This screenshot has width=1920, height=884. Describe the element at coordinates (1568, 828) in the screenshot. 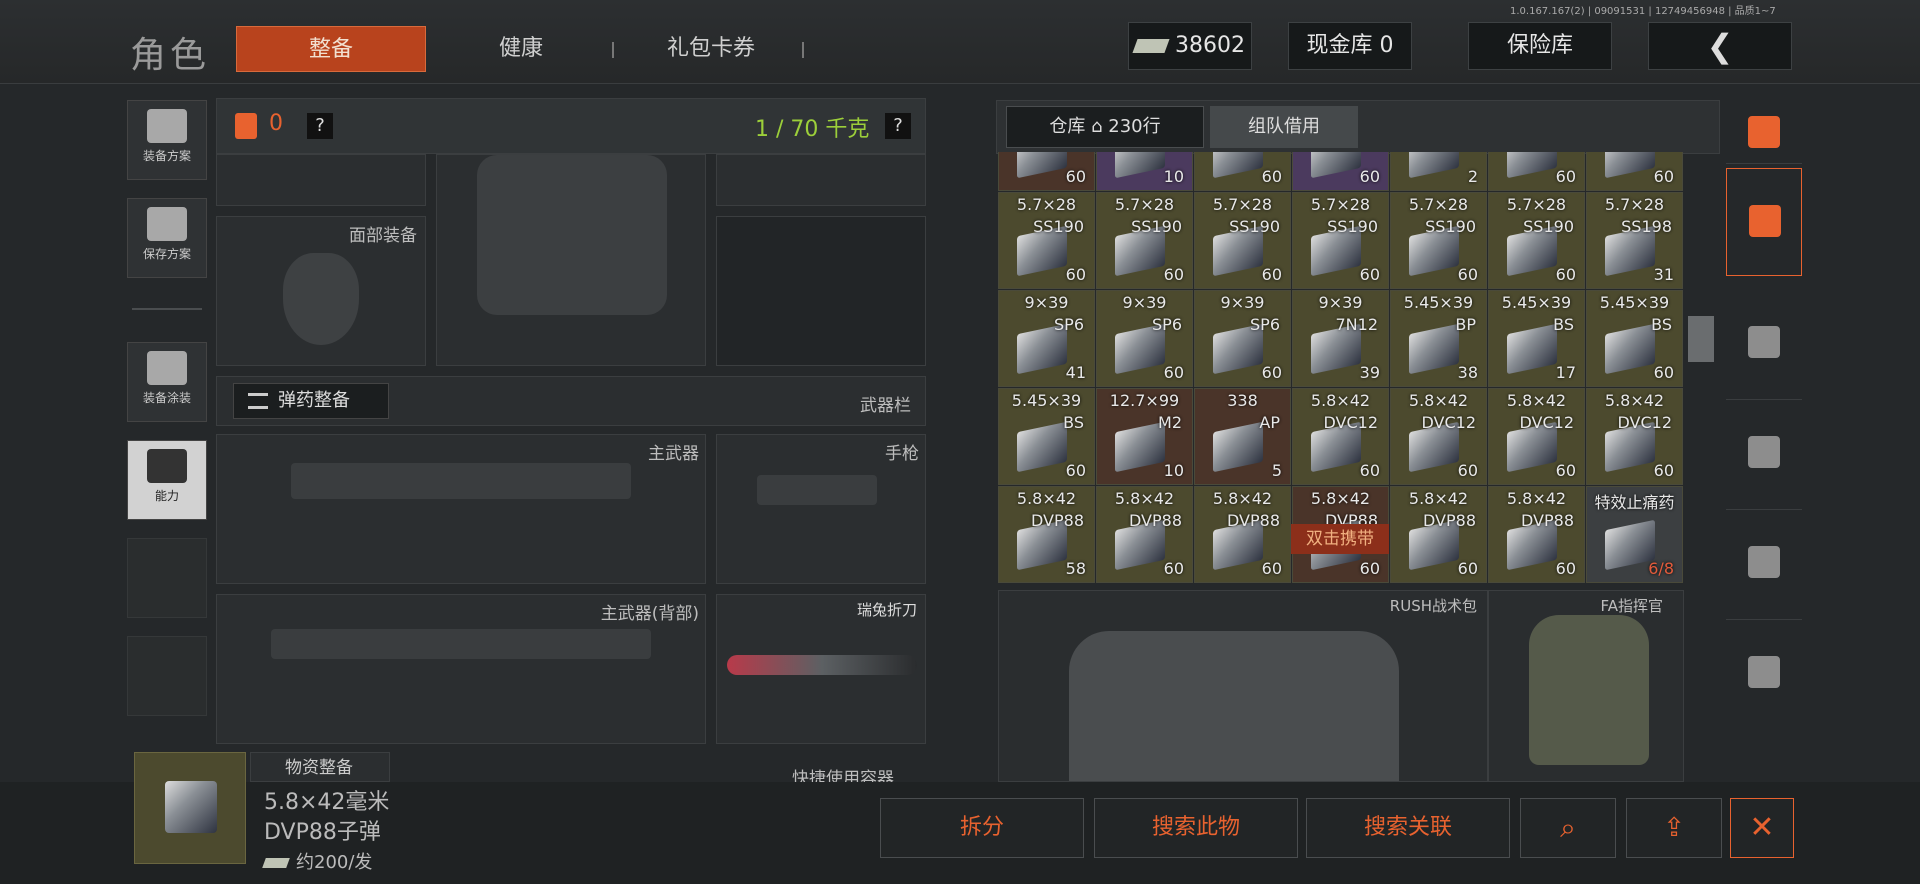

I see `search-button: ⌕` at that location.